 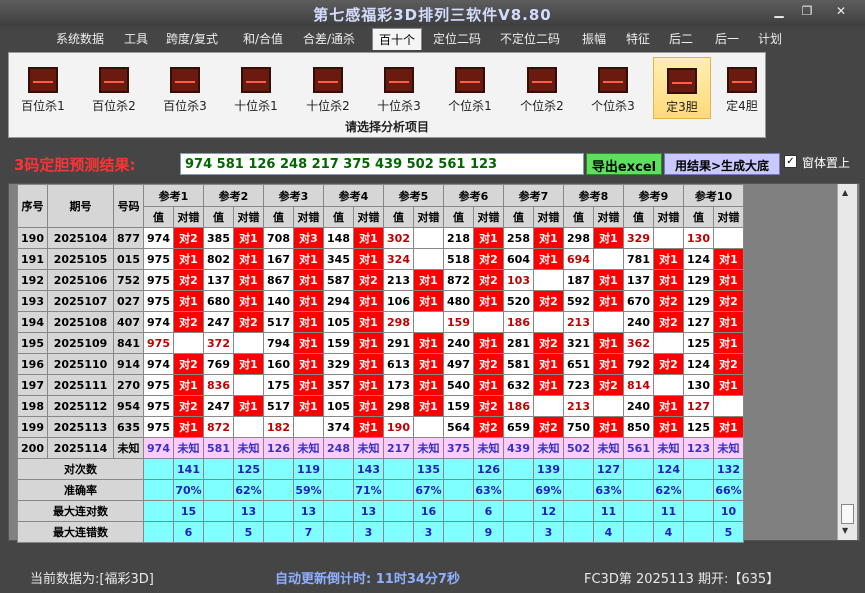 What do you see at coordinates (742, 106) in the screenshot?
I see `ribbon-button-label: 定4胆` at bounding box center [742, 106].